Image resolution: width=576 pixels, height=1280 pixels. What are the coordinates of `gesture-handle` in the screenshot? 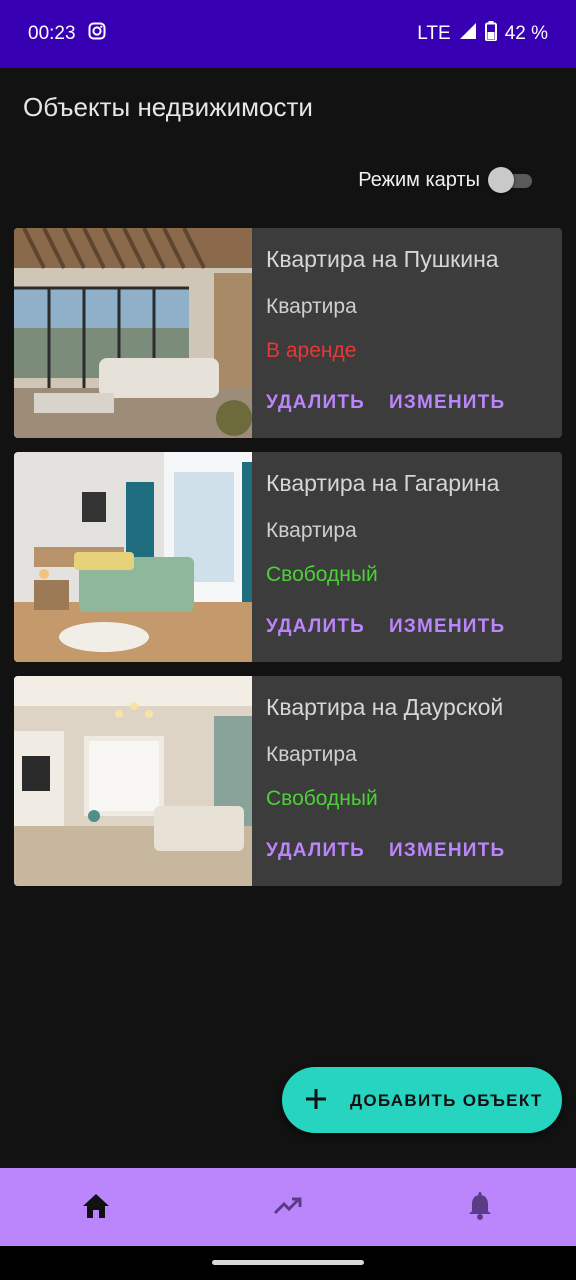 It's located at (288, 1262).